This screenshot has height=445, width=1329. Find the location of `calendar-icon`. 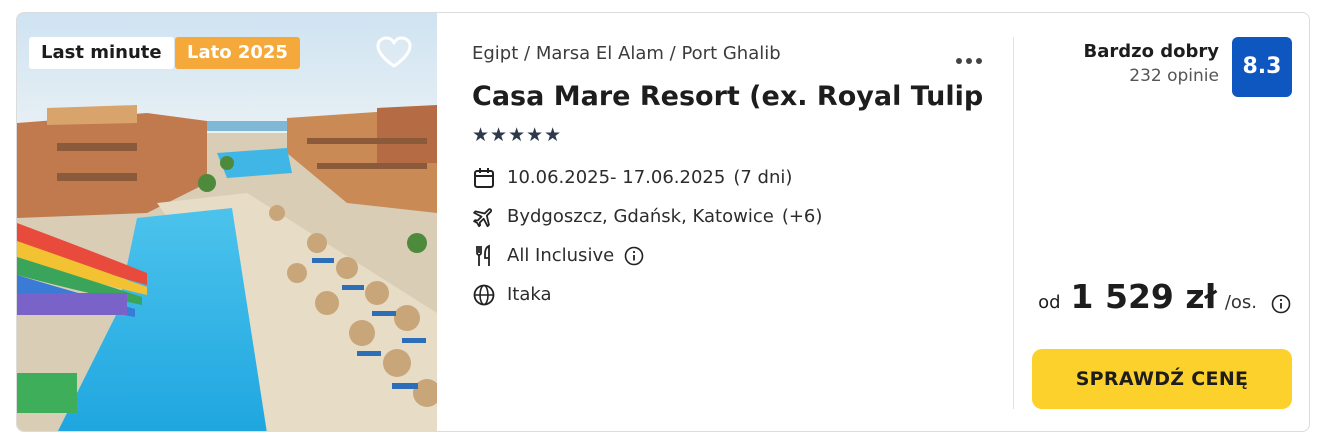

calendar-icon is located at coordinates (484, 178).